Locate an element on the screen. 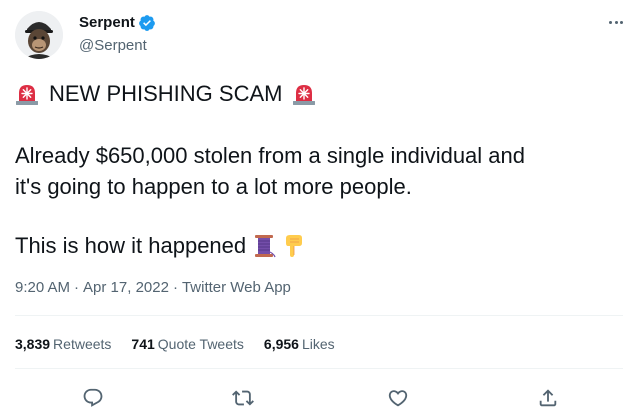 This screenshot has height=420, width=638. tweet-stats: 3,839 Retweets 741 Quote Tweets 6,956 Likes is located at coordinates (185, 344).